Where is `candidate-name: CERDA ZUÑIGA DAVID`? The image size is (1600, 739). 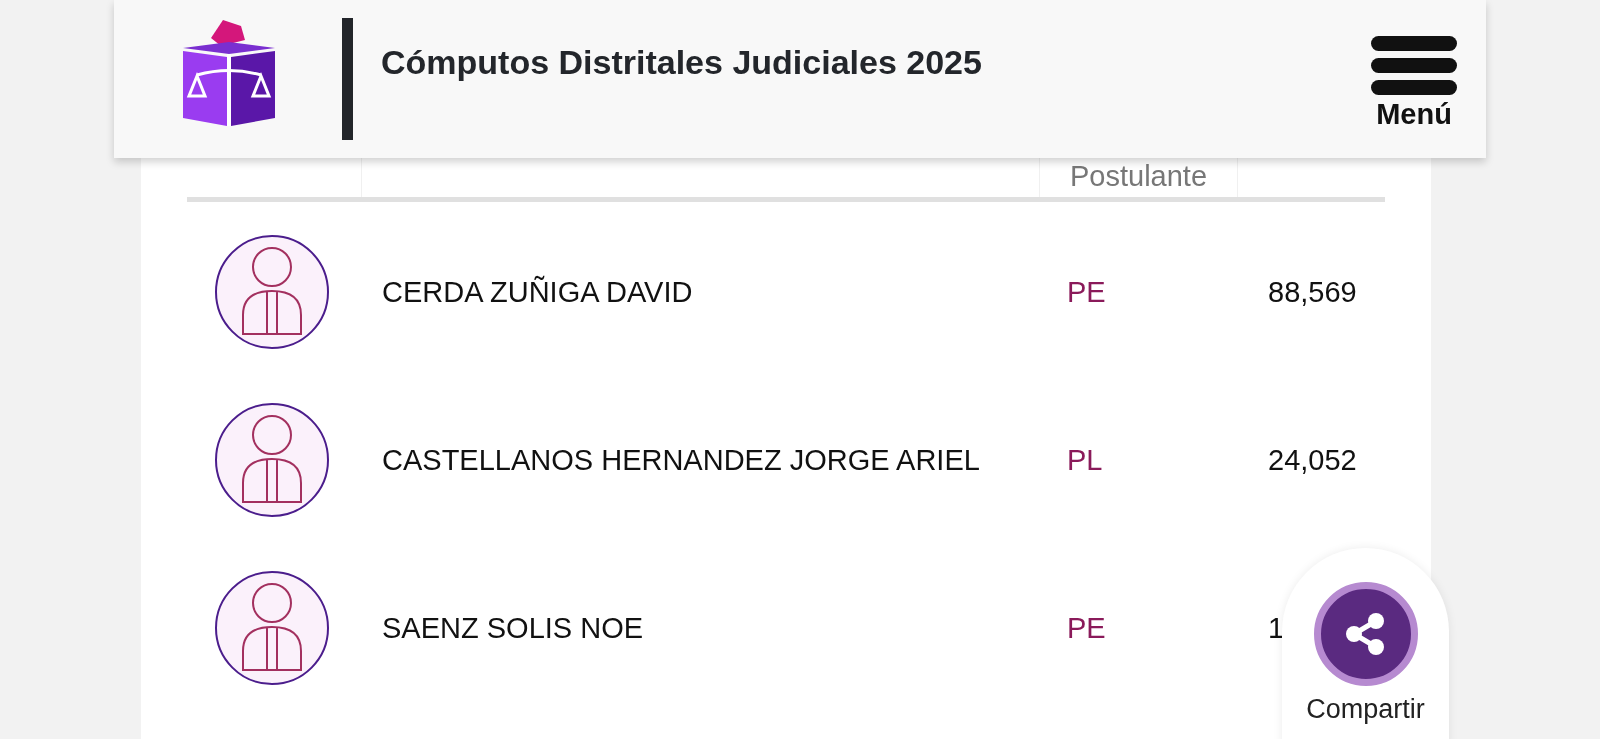
candidate-name: CERDA ZUÑIGA DAVID is located at coordinates (537, 292).